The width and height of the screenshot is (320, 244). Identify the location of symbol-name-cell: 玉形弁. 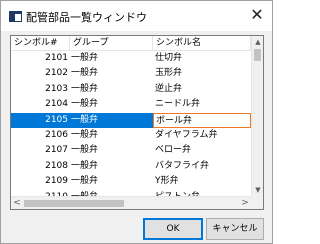
(169, 73).